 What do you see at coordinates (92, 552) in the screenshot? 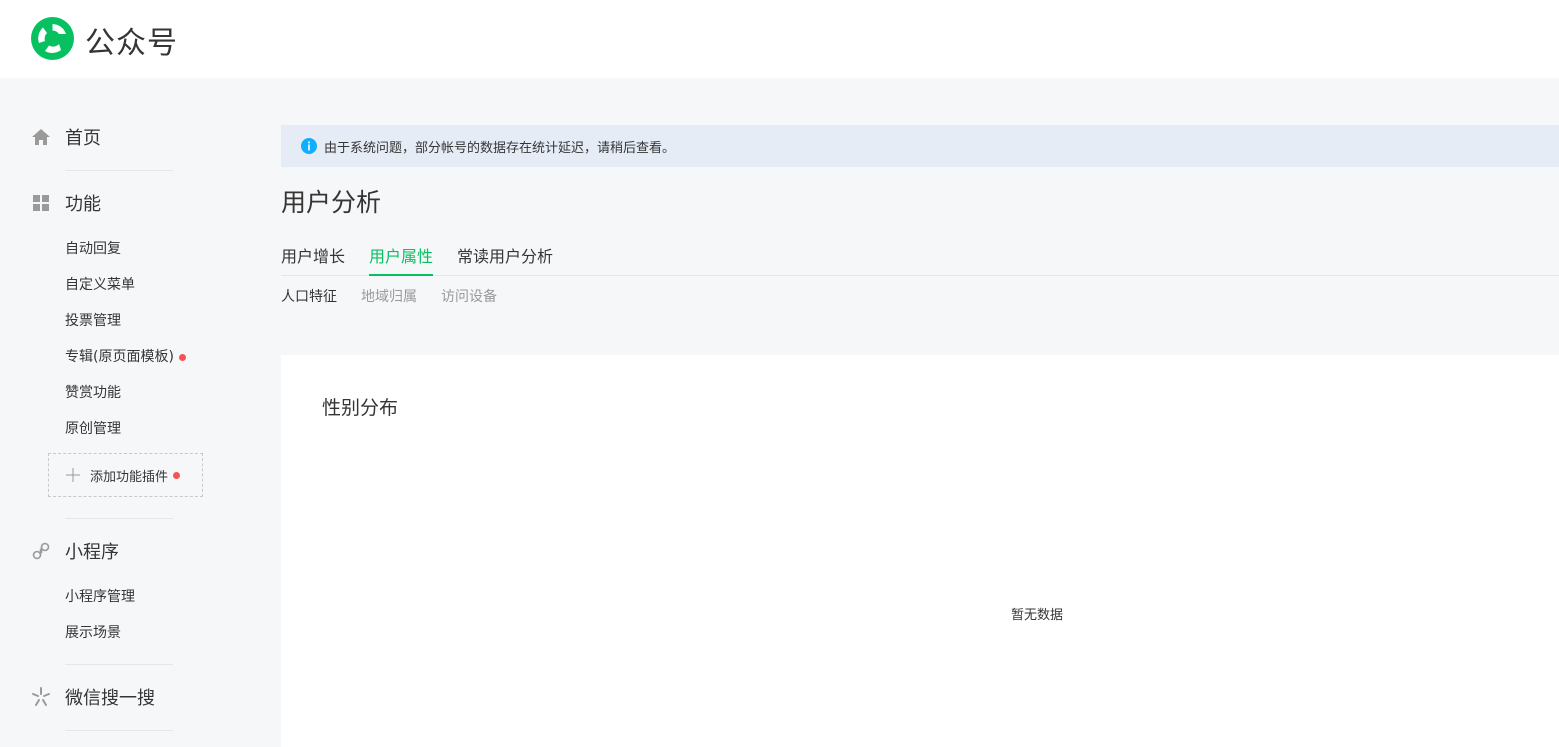
I see `sidebar-section-label: 小程序` at bounding box center [92, 552].